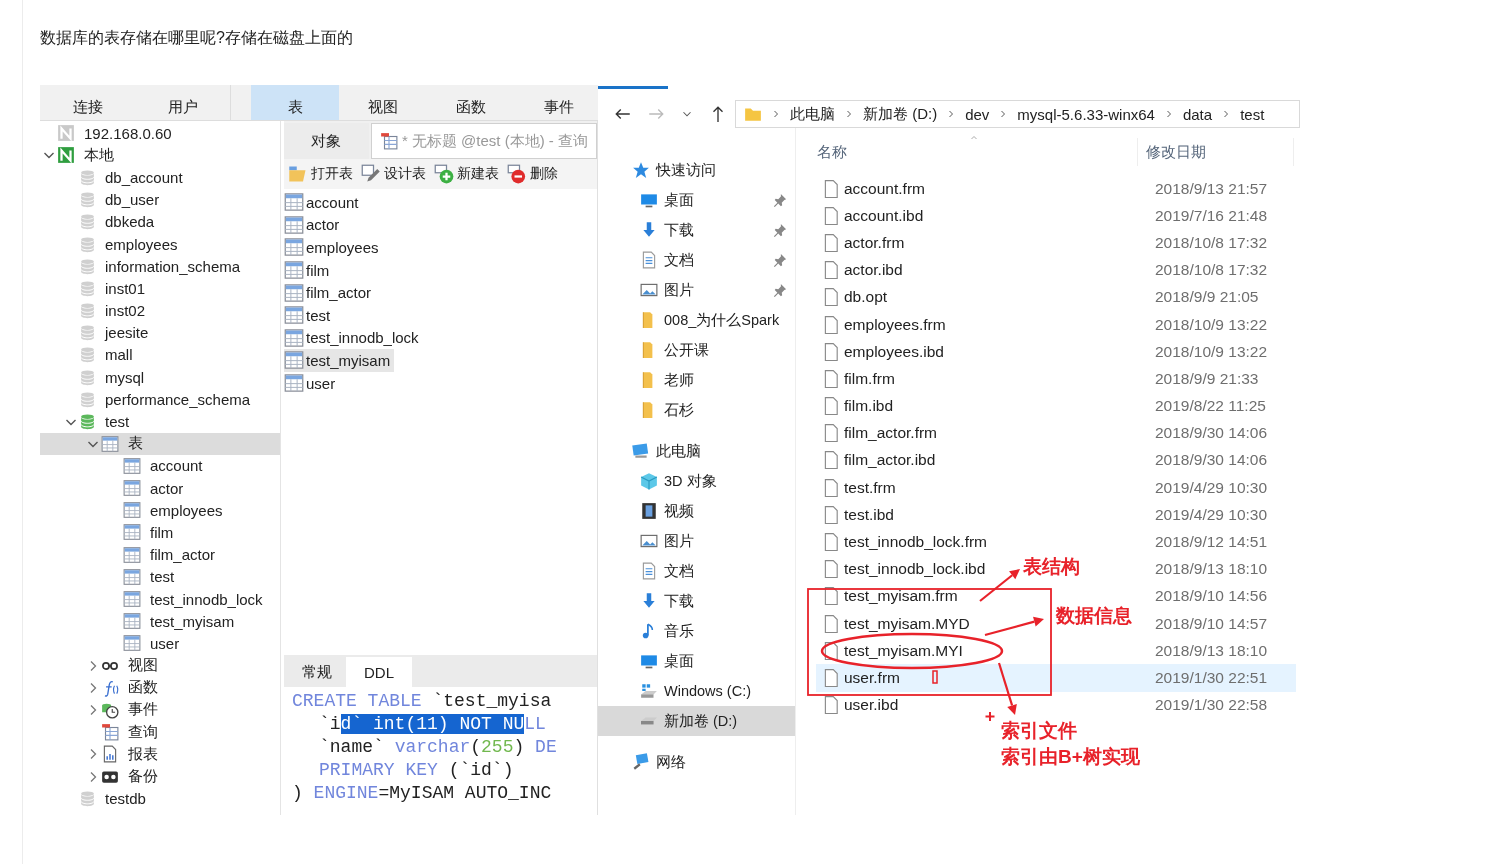  I want to click on table-list-item: account, so click(323, 202).